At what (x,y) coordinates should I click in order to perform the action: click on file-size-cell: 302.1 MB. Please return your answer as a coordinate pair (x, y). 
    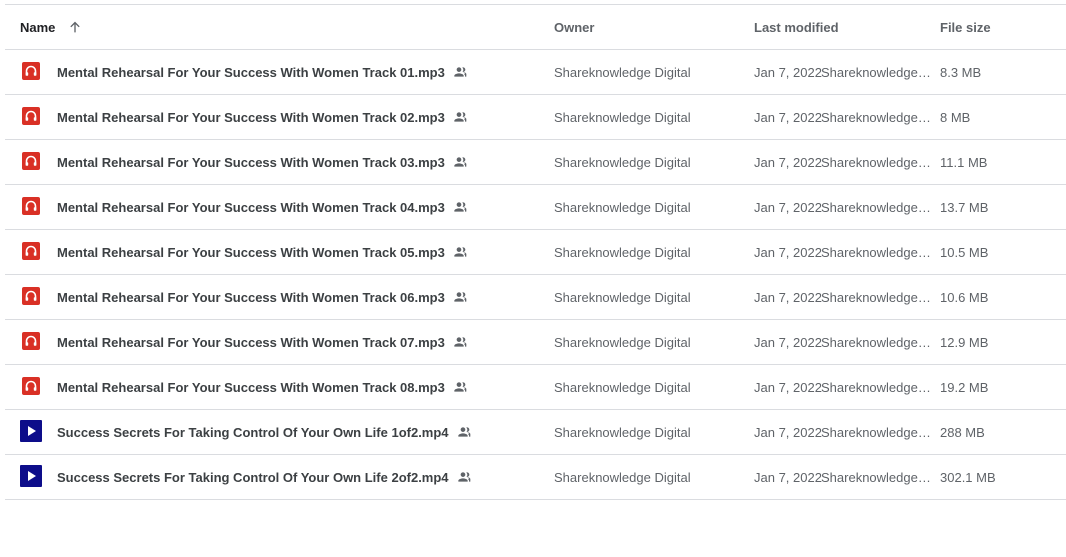
    Looking at the image, I should click on (968, 477).